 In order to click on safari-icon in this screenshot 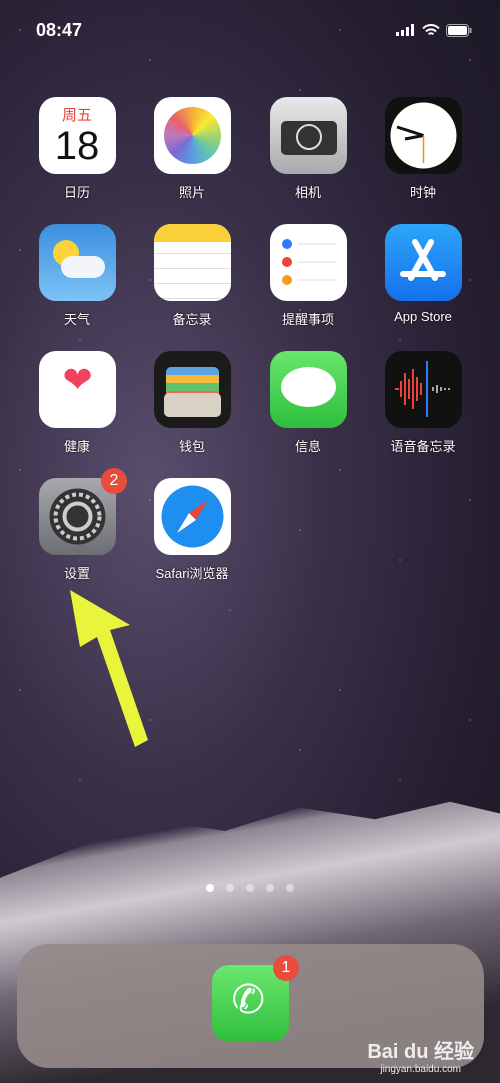, I will do `click(192, 516)`.